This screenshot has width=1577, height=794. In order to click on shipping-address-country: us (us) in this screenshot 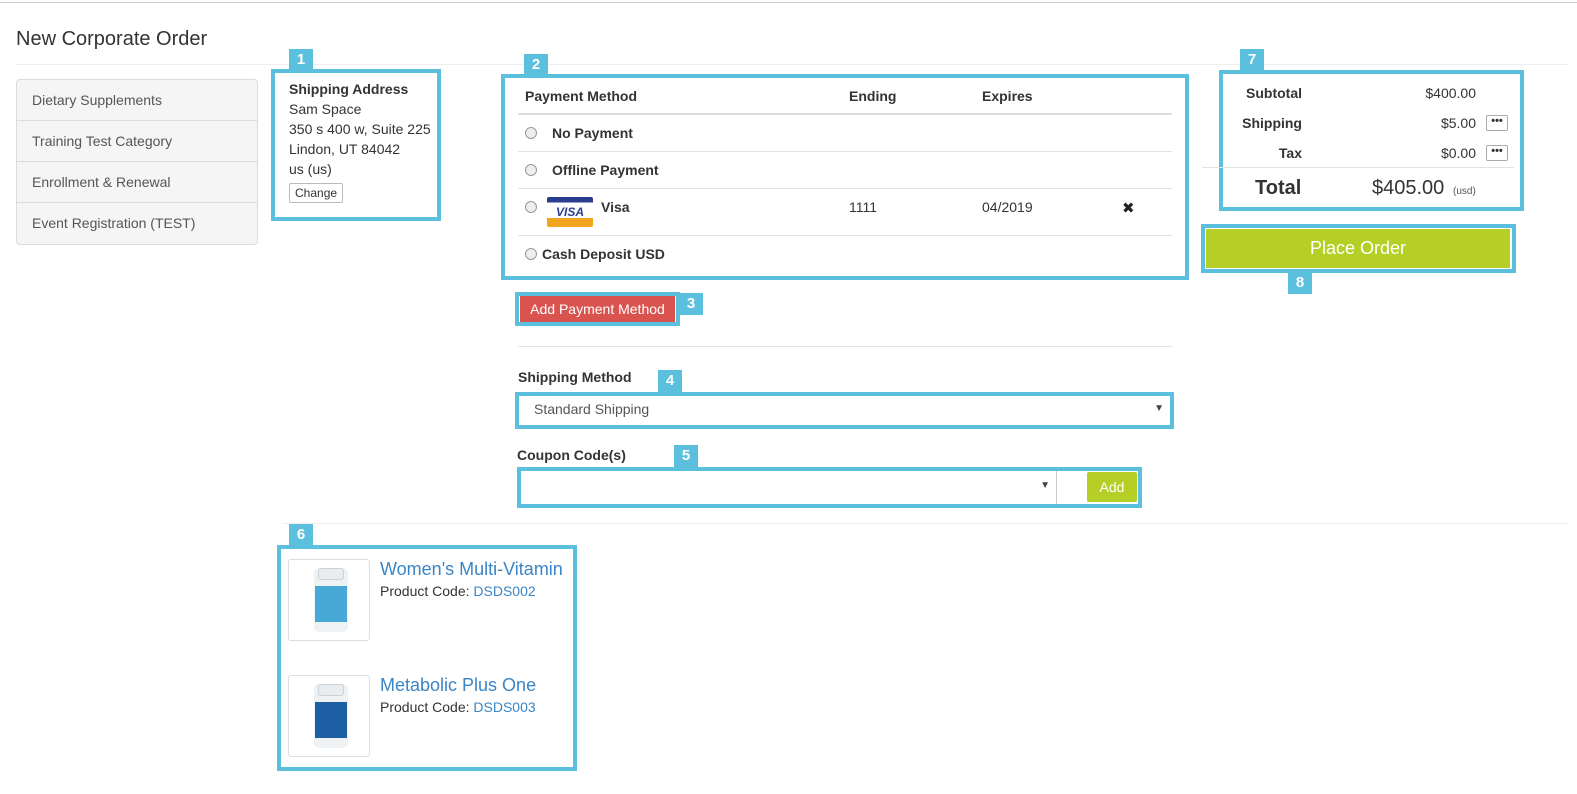, I will do `click(310, 169)`.